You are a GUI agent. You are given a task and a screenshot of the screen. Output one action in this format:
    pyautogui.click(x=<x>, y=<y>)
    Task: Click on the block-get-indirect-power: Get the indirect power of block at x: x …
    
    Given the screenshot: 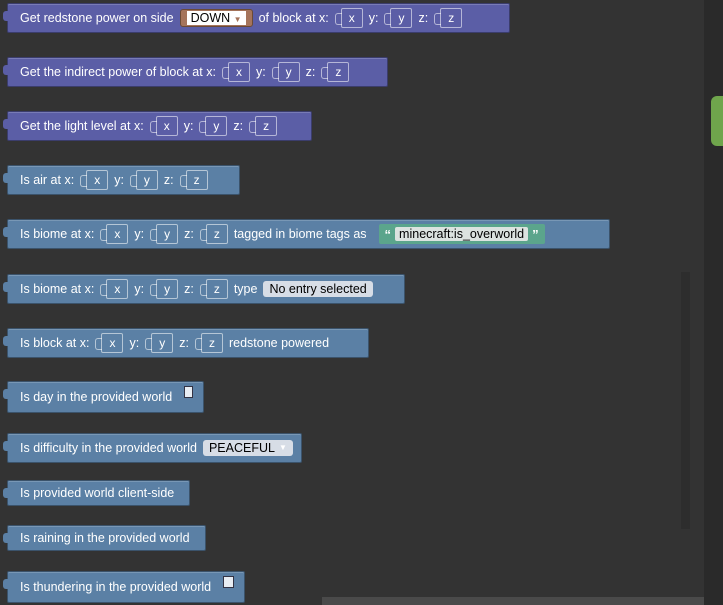 What is the action you would take?
    pyautogui.click(x=195, y=72)
    